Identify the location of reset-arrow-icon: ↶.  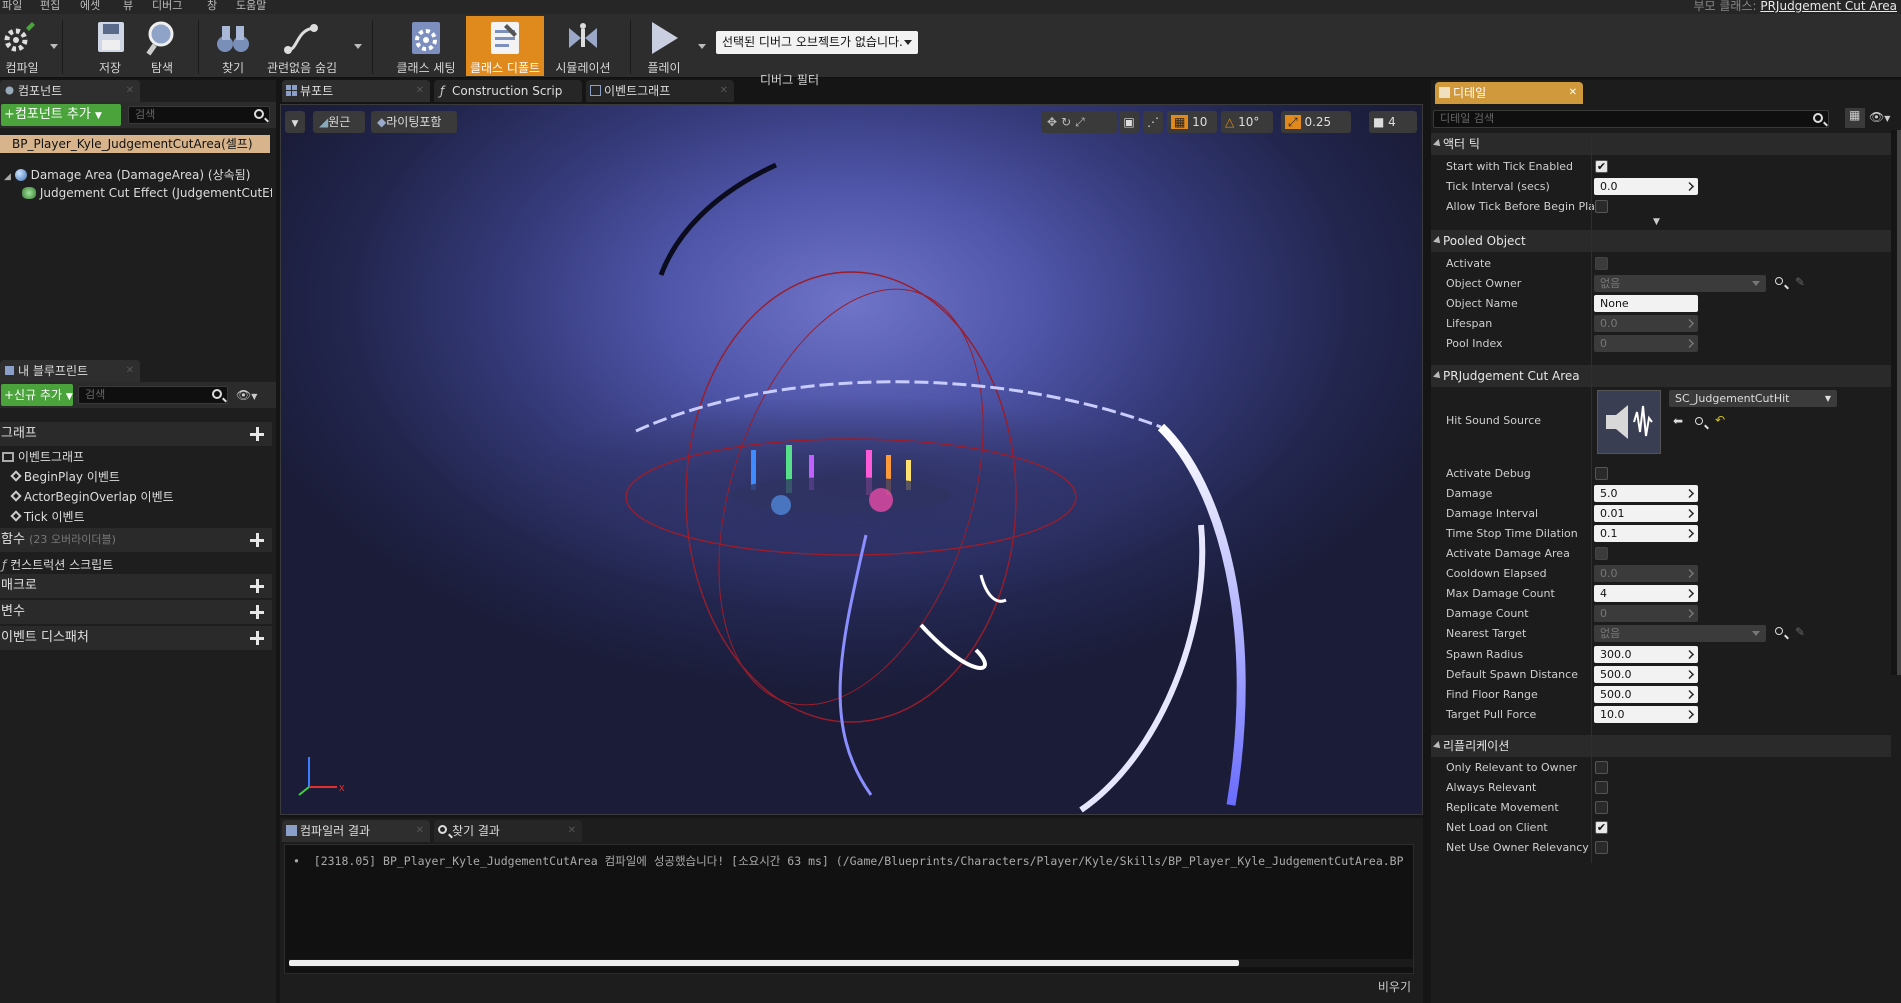
(1720, 420).